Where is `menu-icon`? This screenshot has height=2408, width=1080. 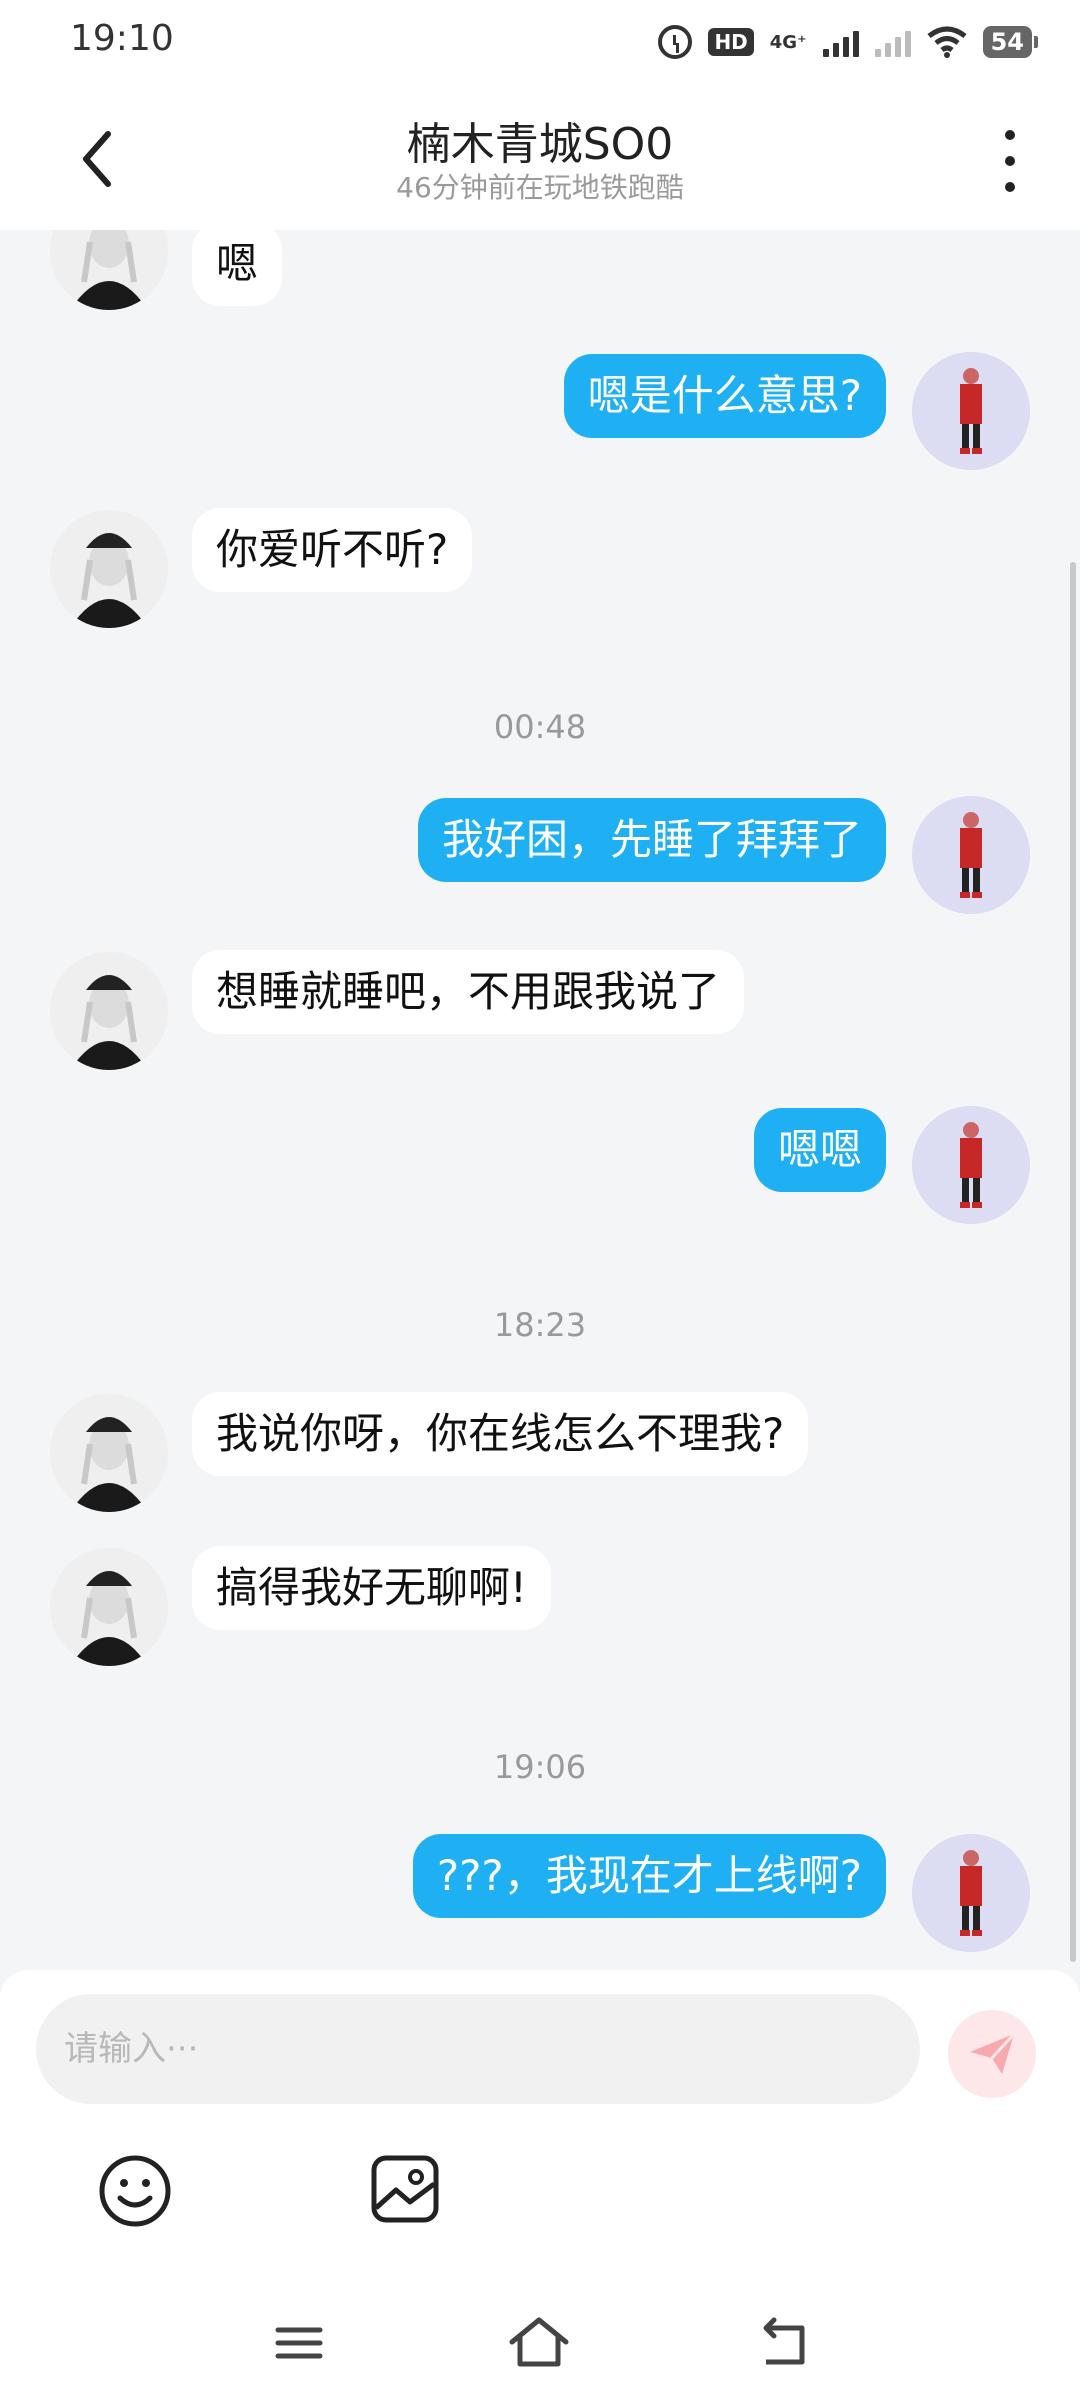 menu-icon is located at coordinates (299, 2343).